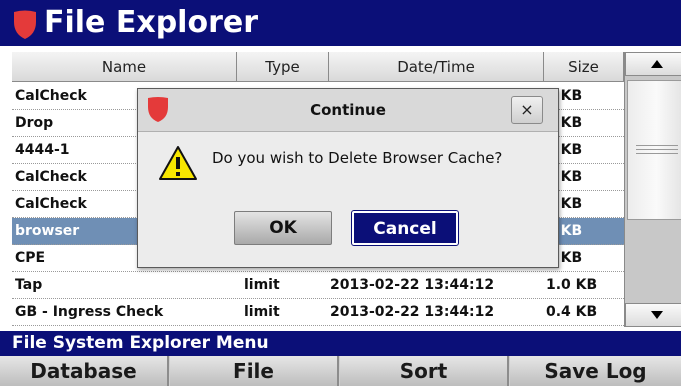  Describe the element at coordinates (656, 64) in the screenshot. I see `arrow-up-icon` at that location.